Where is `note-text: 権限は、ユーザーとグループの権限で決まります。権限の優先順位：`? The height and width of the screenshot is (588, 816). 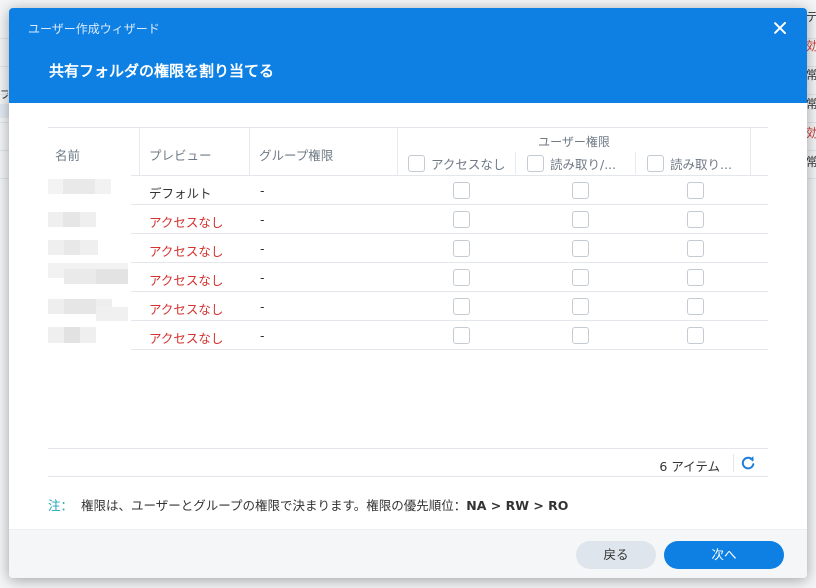 note-text: 権限は、ユーザーとグループの権限で決まります。権限の優先順位： is located at coordinates (274, 505).